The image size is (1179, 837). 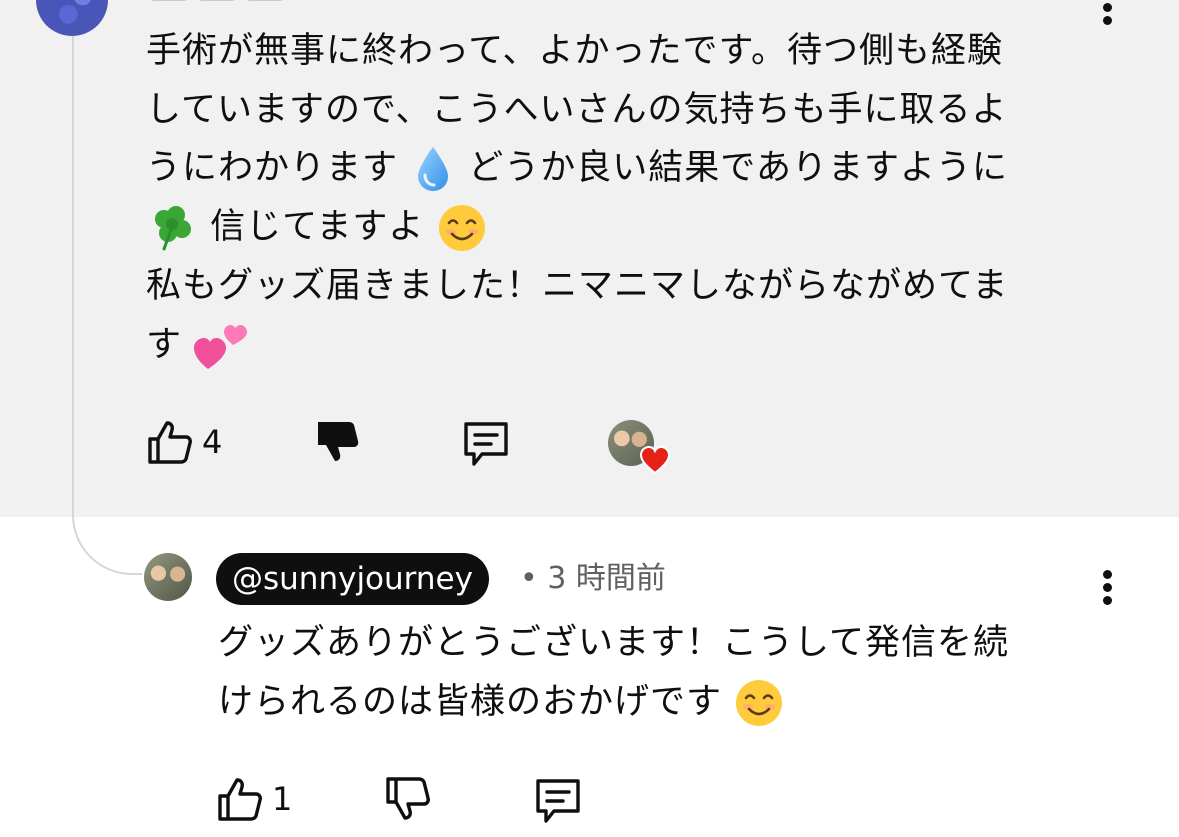 What do you see at coordinates (626, 345) in the screenshot?
I see `comment-line: す` at bounding box center [626, 345].